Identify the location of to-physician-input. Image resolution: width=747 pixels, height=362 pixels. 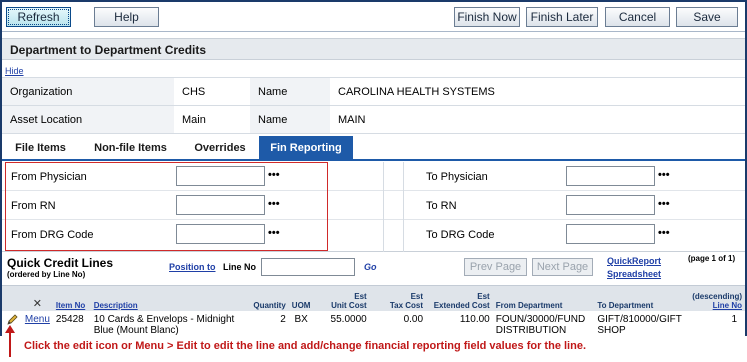
(610, 176).